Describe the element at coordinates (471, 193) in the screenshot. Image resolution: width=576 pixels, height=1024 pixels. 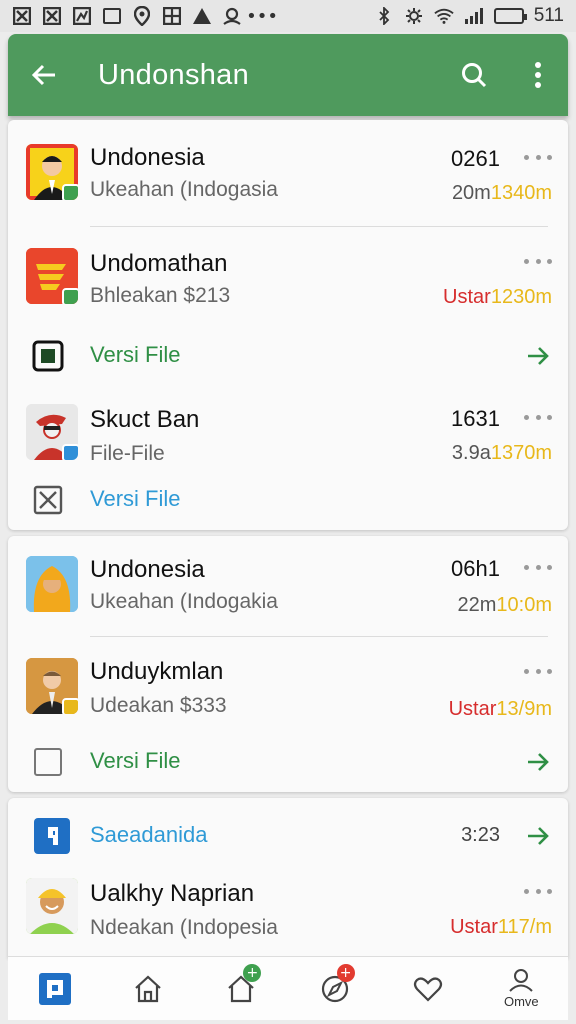
I see `meta-primary: 20m` at that location.